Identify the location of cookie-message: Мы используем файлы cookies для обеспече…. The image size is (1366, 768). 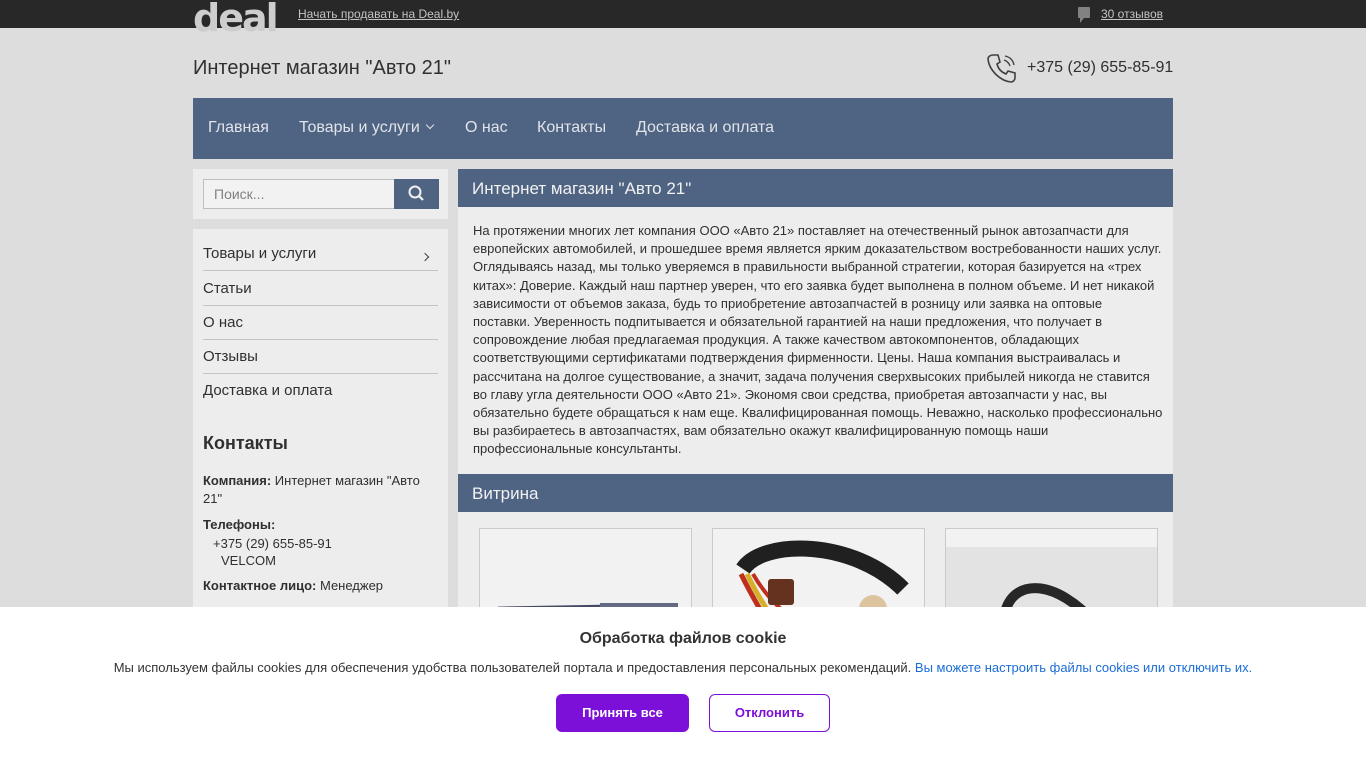
(512, 667).